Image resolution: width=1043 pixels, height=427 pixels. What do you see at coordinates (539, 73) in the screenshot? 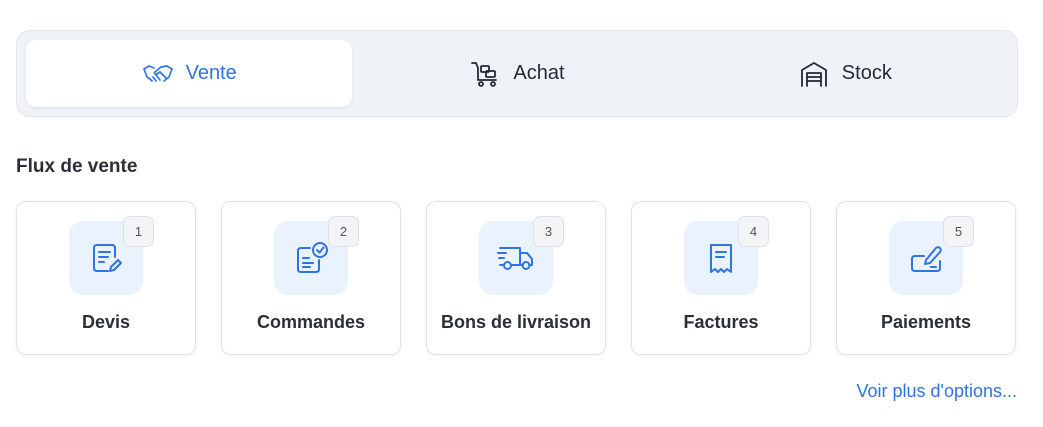
I see `tab-achat-label: Achat` at bounding box center [539, 73].